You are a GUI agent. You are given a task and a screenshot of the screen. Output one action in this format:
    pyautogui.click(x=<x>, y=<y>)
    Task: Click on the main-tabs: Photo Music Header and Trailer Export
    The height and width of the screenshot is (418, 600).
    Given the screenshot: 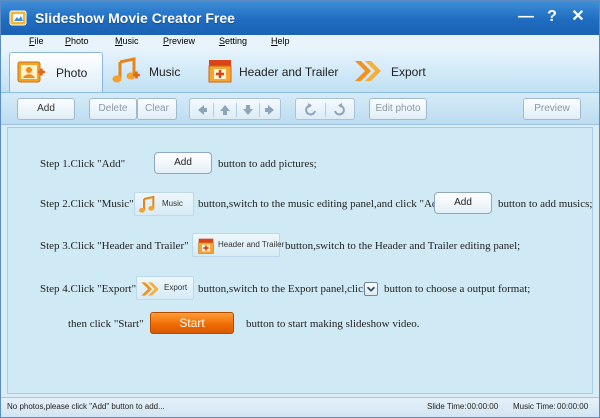 What is the action you would take?
    pyautogui.click(x=300, y=71)
    